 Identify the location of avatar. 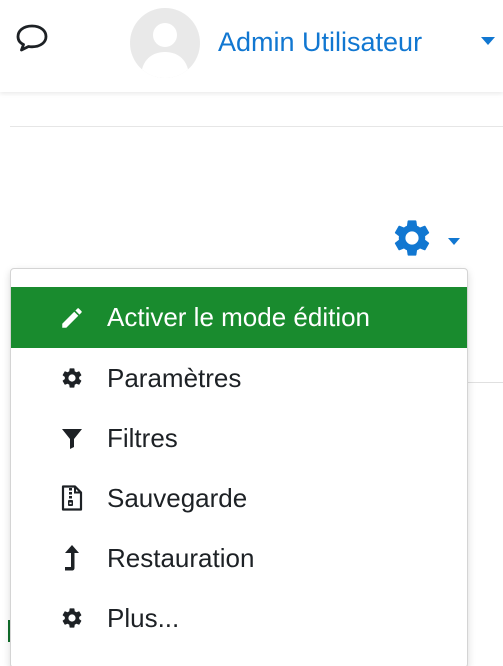
(165, 43).